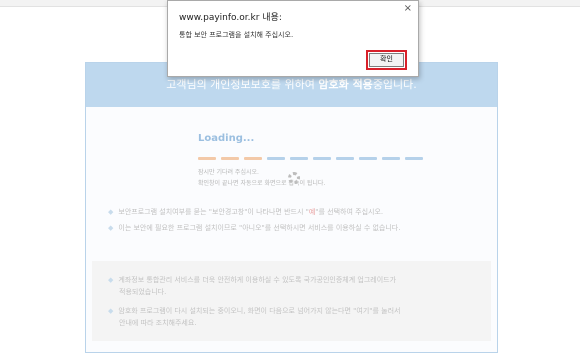 This screenshot has width=580, height=353. Describe the element at coordinates (262, 183) in the screenshot. I see `wait-message-2: 확인창이 끝나면 자동으로 화면으로 접속이 됩니다.` at that location.